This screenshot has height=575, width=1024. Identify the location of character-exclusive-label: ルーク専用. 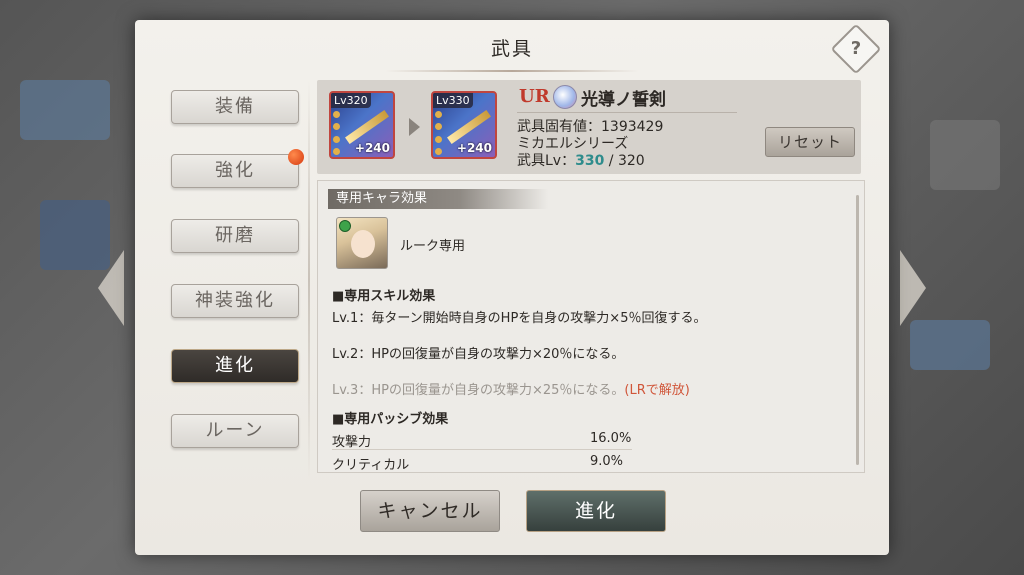
(433, 246).